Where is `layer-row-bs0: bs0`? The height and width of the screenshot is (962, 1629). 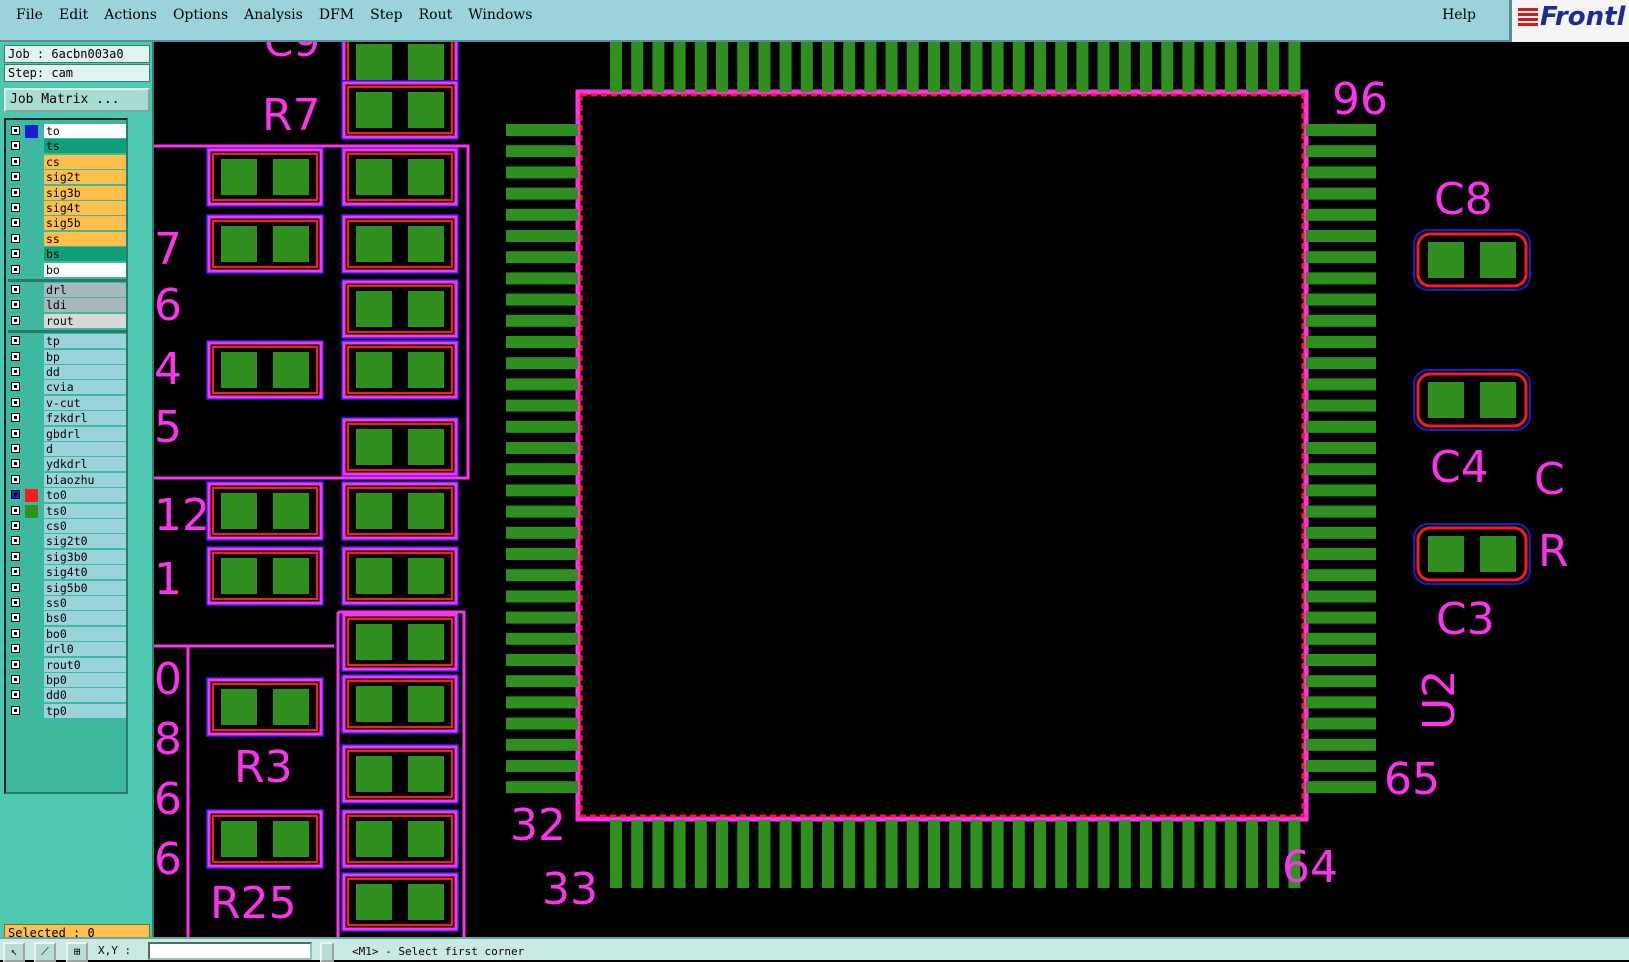
layer-row-bs0: bs0 is located at coordinates (67, 618).